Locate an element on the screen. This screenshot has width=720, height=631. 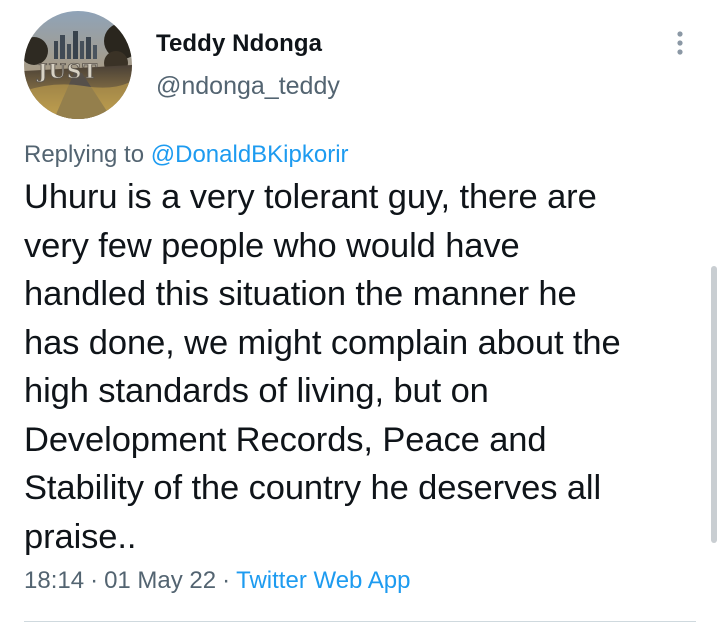
author-display-name: Teddy Ndonga is located at coordinates (239, 44).